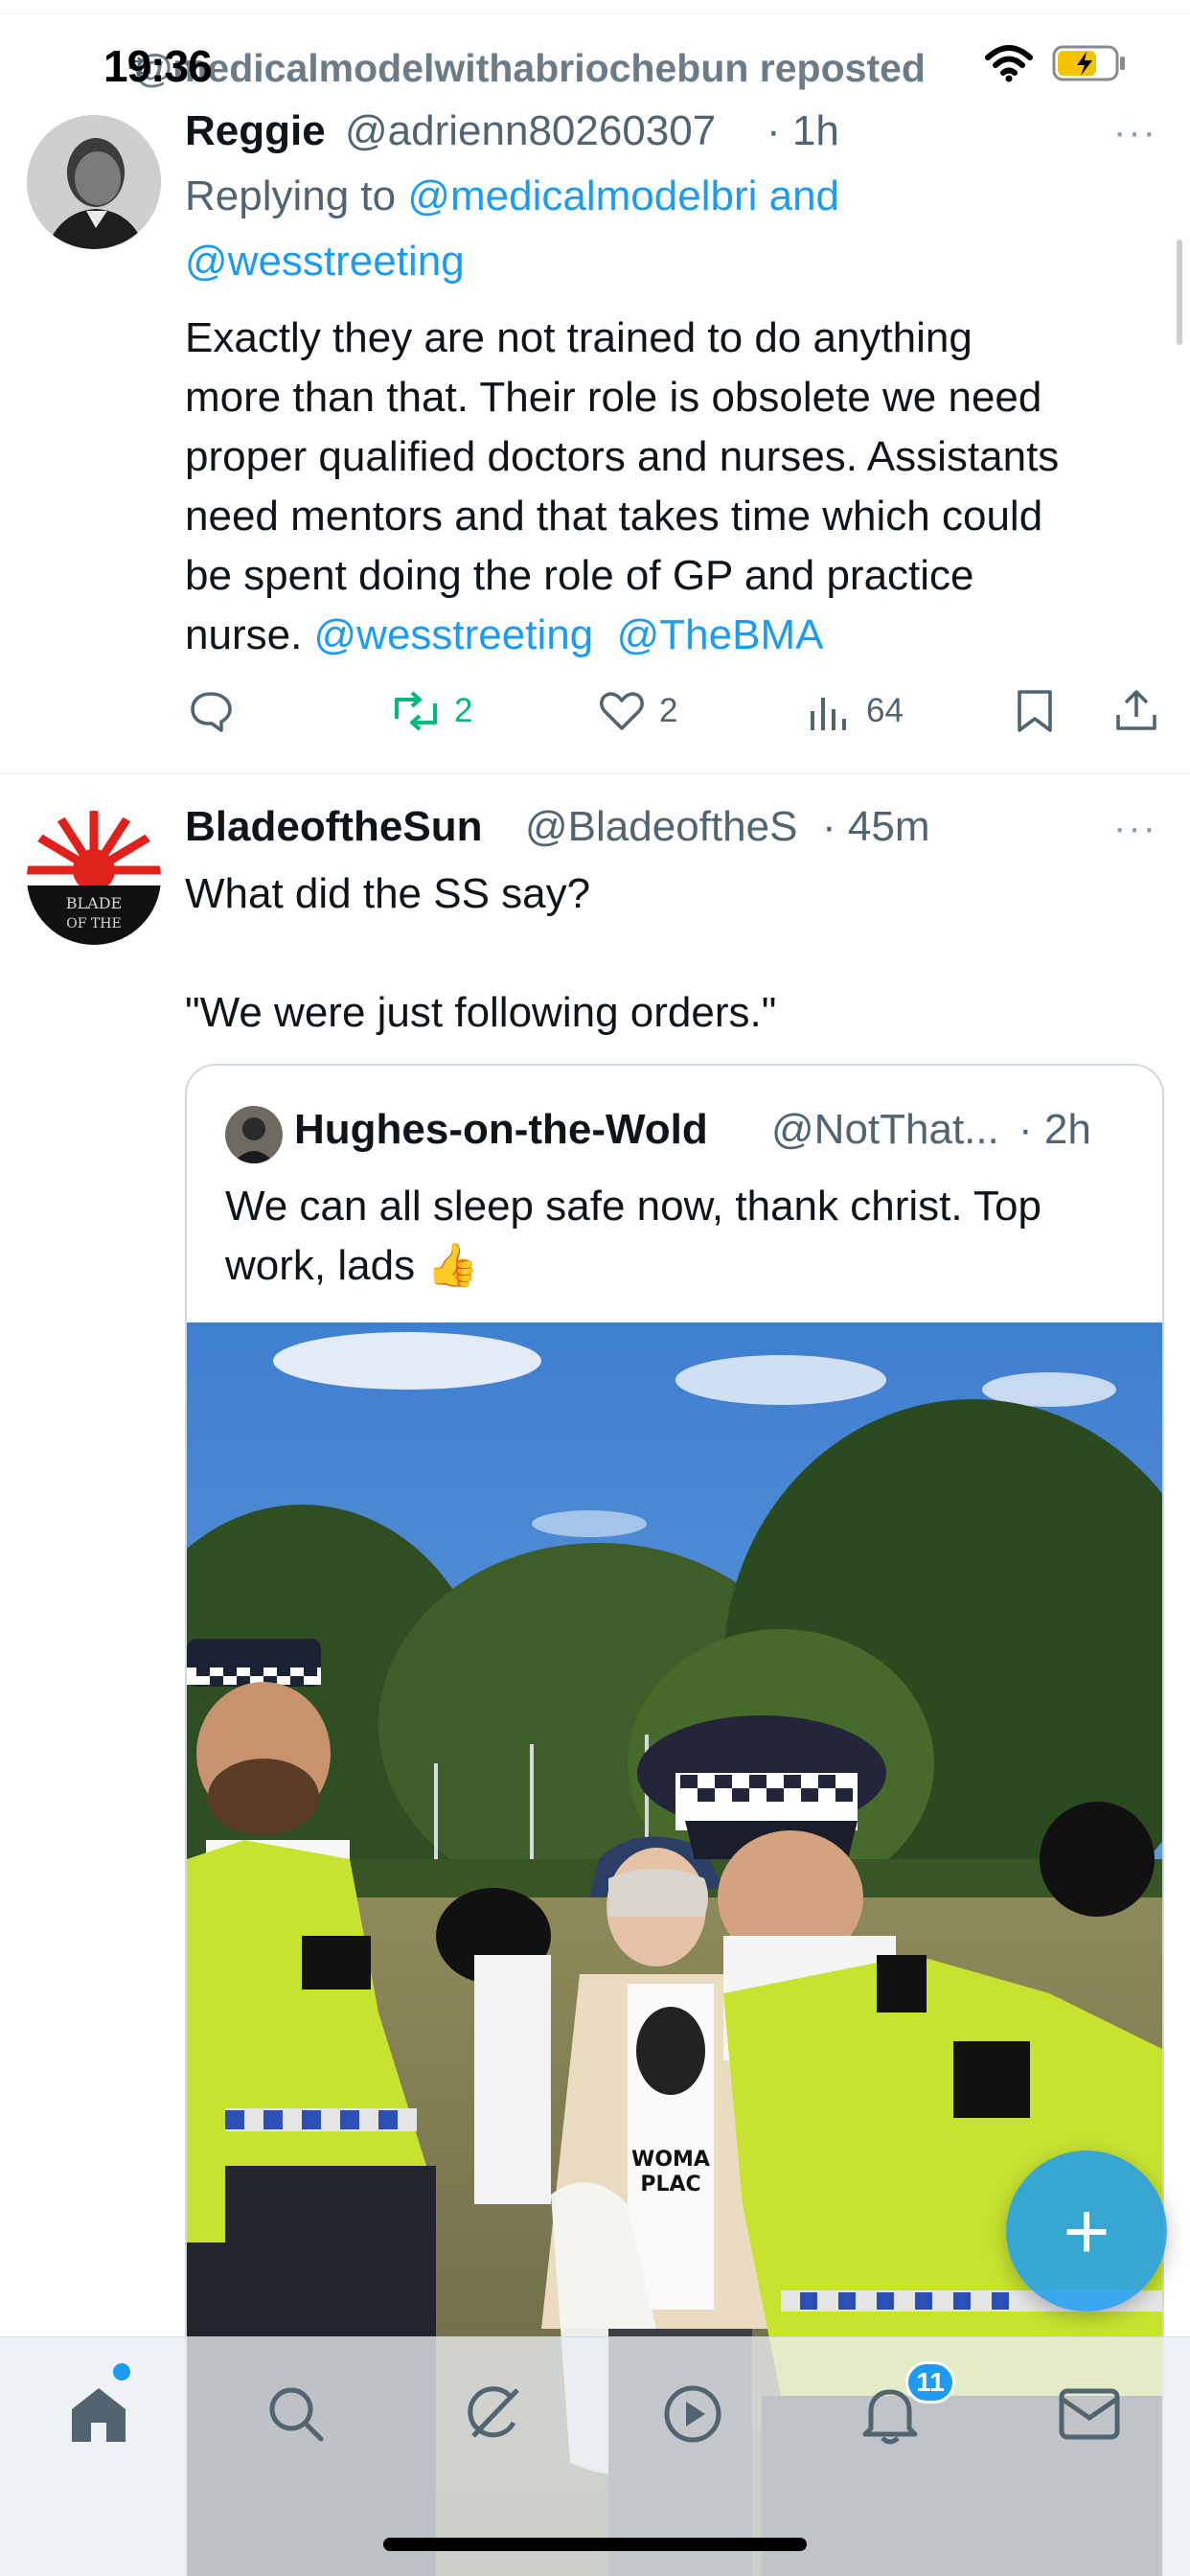  I want to click on tweet-separator, so click(595, 773).